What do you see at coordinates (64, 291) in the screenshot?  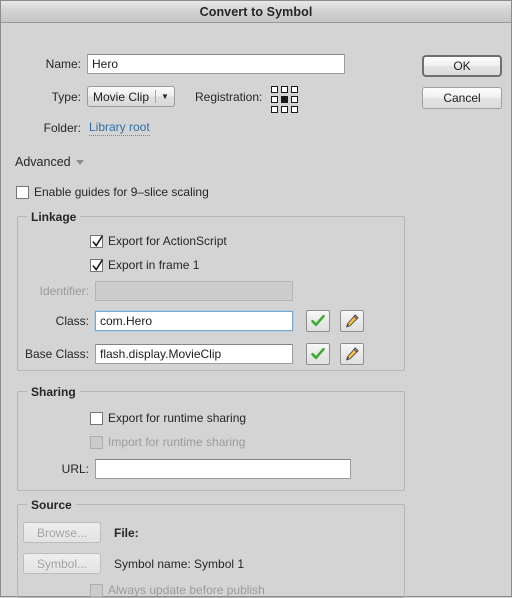 I see `identifier-label: Identifier:` at bounding box center [64, 291].